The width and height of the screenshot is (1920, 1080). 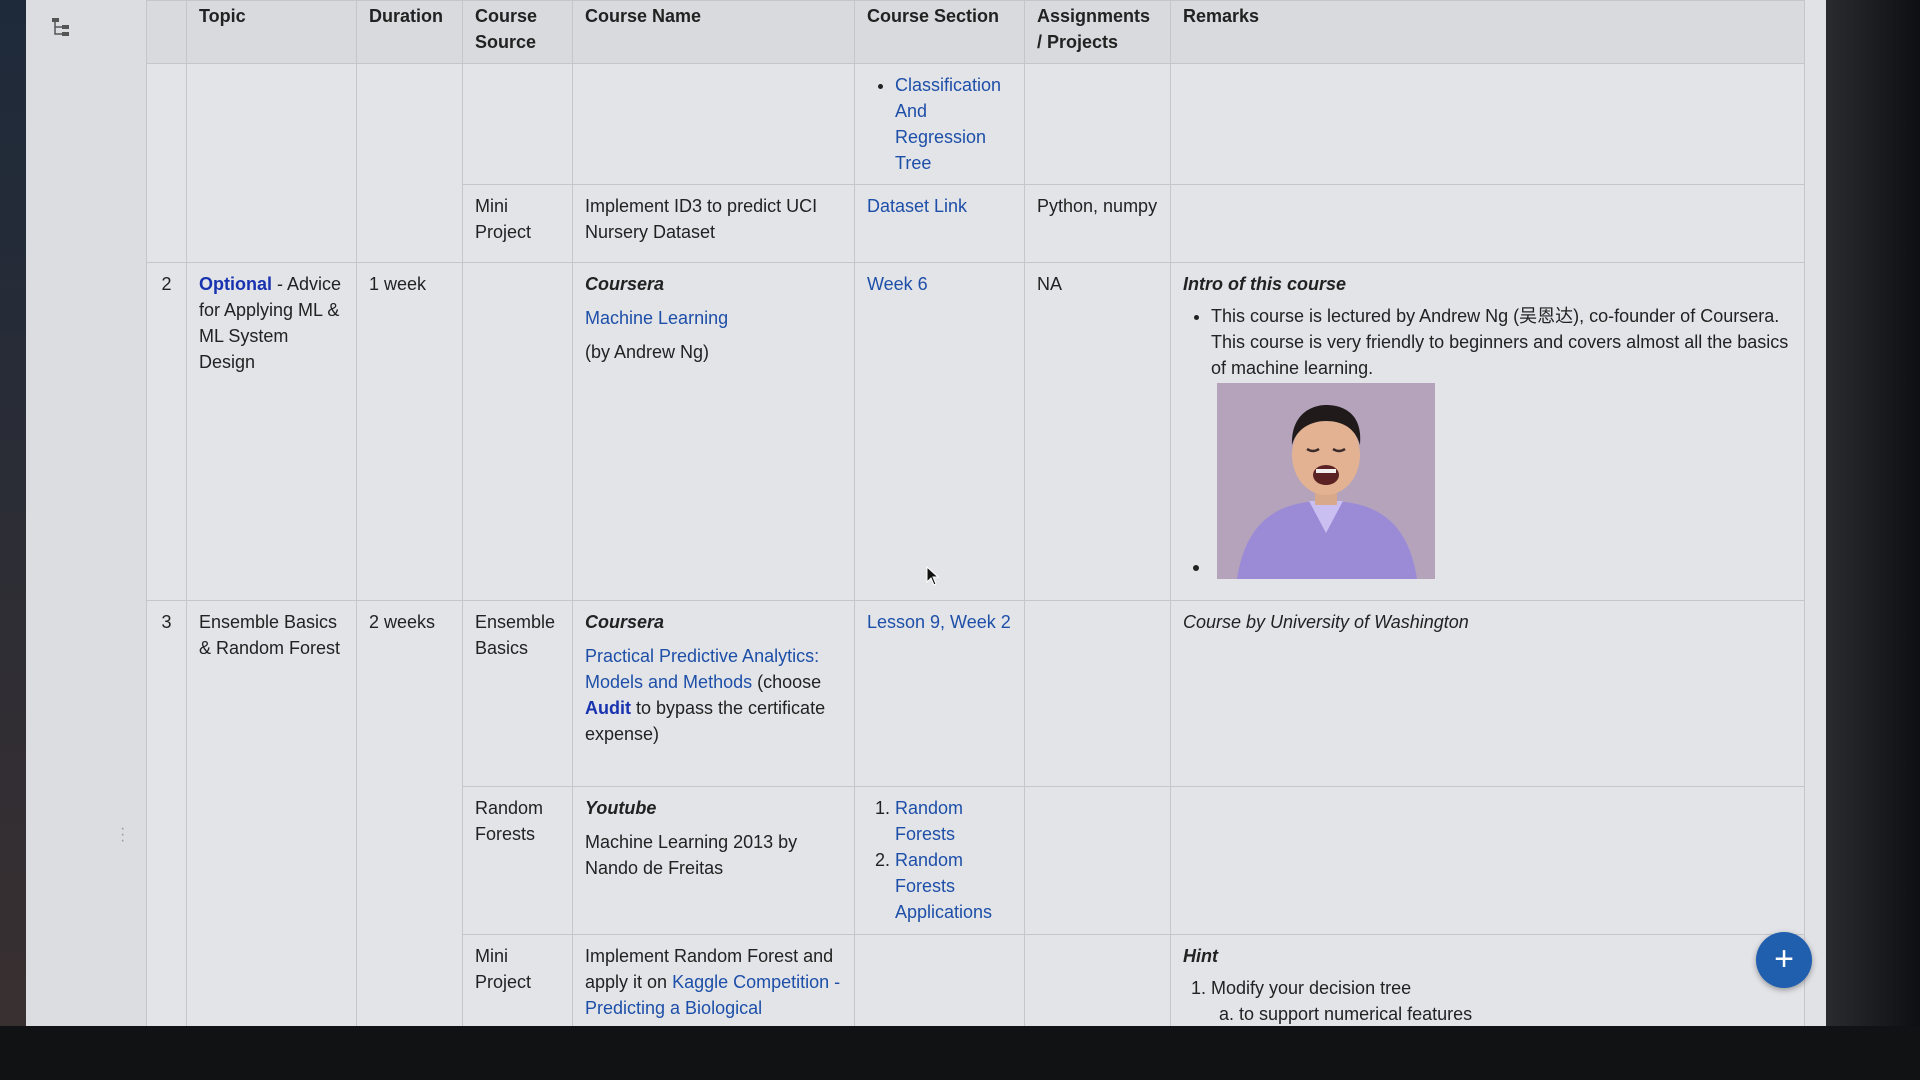 What do you see at coordinates (271, 163) in the screenshot?
I see `topic-cell` at bounding box center [271, 163].